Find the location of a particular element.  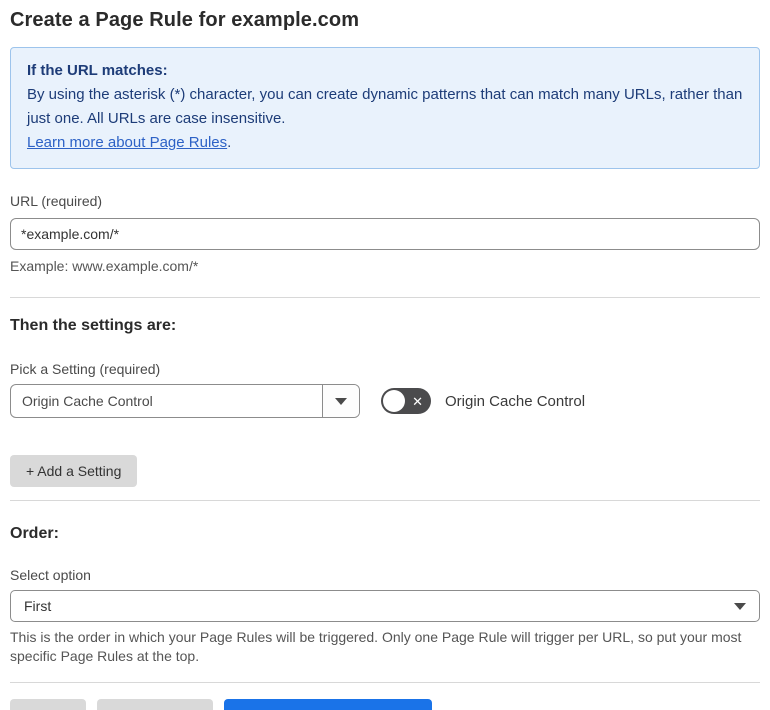

order-select: First is located at coordinates (385, 606).